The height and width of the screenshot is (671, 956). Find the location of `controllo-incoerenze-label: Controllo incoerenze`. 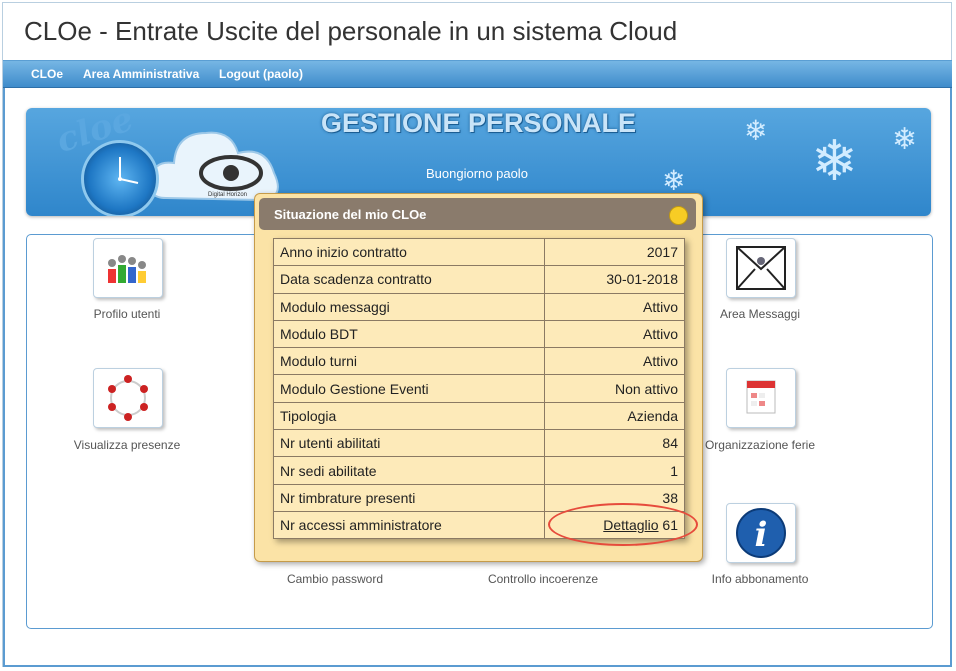

controllo-incoerenze-label: Controllo incoerenze is located at coordinates (543, 579).